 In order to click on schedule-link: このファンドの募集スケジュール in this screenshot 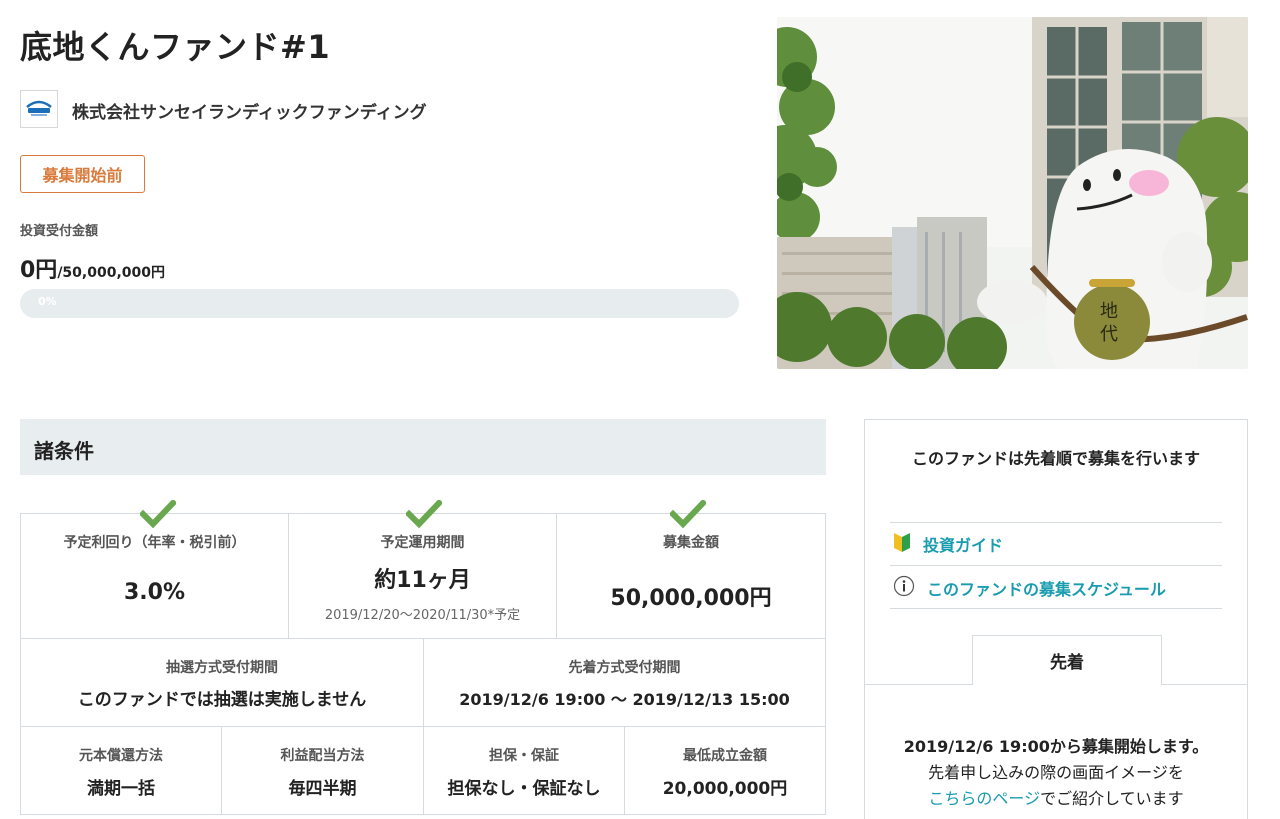, I will do `click(1029, 588)`.